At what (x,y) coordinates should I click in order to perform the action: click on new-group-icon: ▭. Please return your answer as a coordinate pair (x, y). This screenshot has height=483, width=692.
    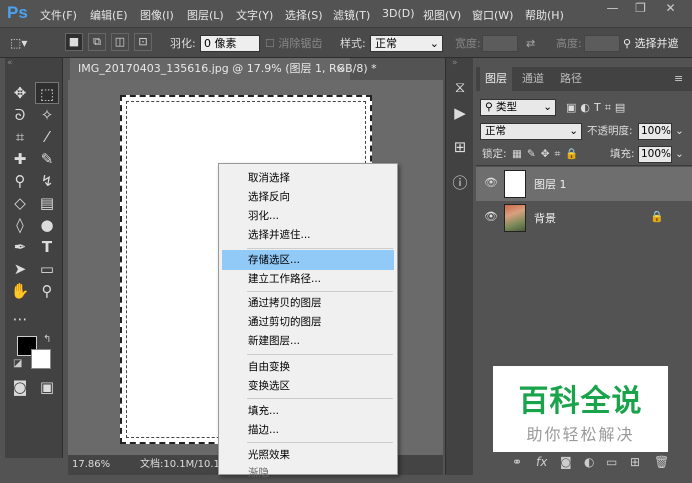
    Looking at the image, I should click on (611, 462).